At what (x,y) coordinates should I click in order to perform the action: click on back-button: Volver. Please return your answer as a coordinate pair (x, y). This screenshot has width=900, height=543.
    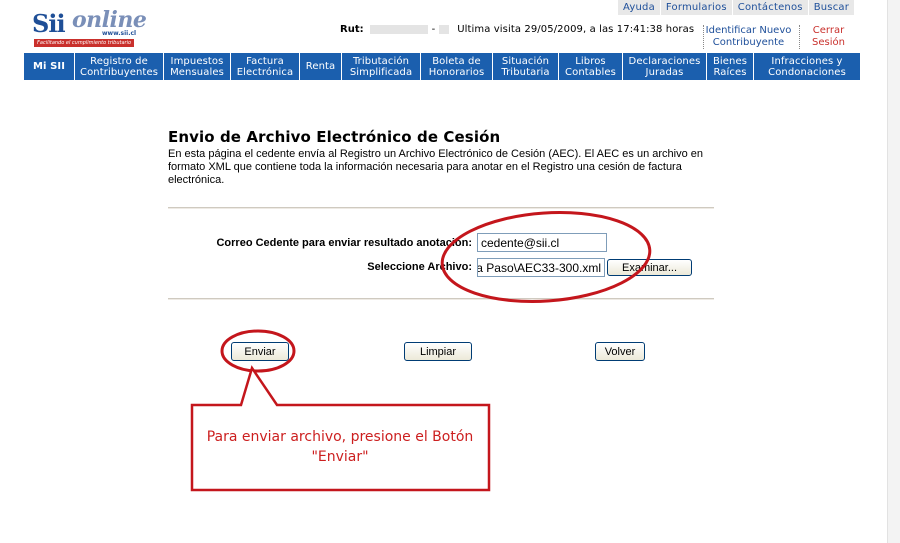
    Looking at the image, I should click on (620, 351).